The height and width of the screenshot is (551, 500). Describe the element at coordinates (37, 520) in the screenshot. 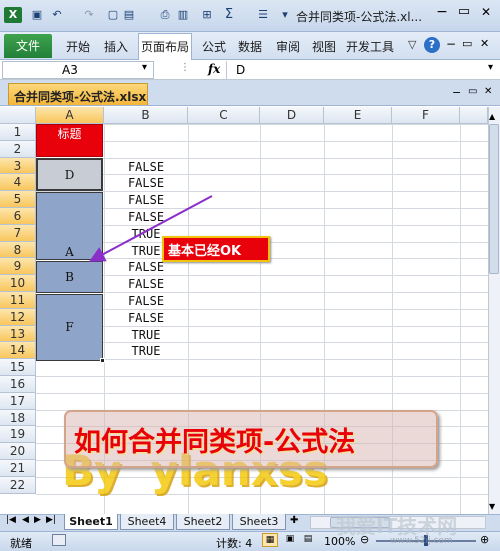

I see `next-sheet-icon: ▶` at that location.